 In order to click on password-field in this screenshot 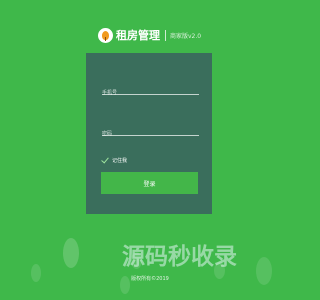, I will do `click(150, 131)`.